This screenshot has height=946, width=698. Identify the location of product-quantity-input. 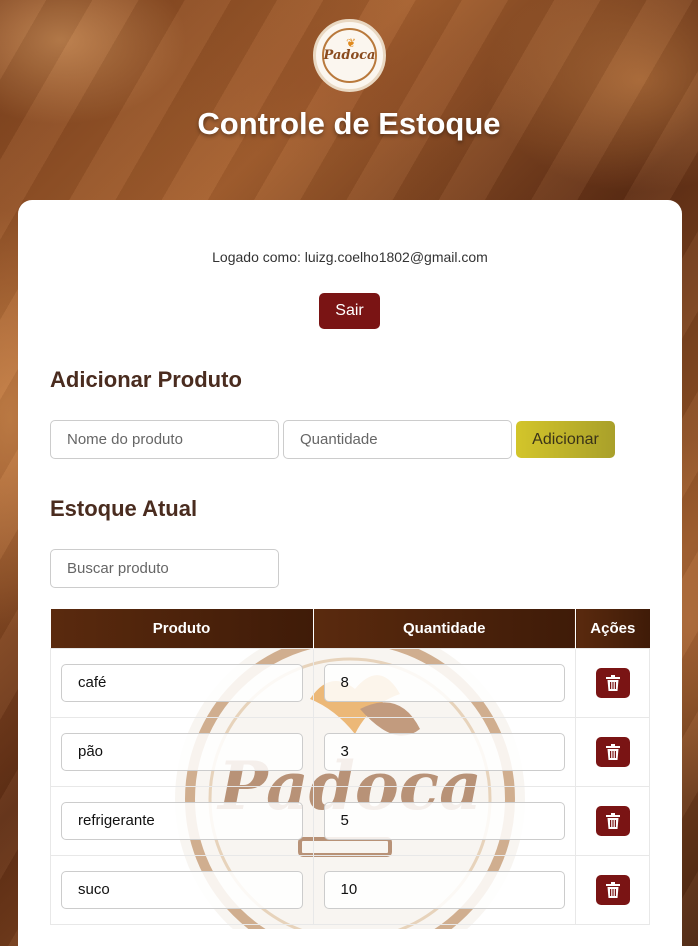
(397, 439).